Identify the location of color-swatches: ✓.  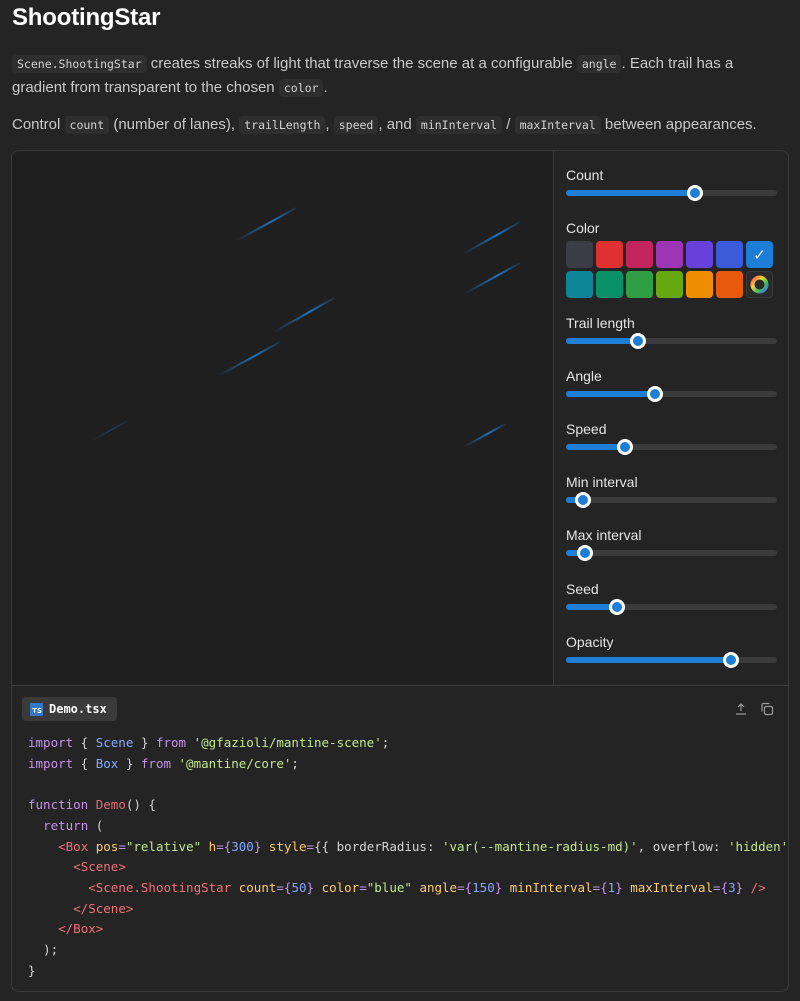
(673, 269).